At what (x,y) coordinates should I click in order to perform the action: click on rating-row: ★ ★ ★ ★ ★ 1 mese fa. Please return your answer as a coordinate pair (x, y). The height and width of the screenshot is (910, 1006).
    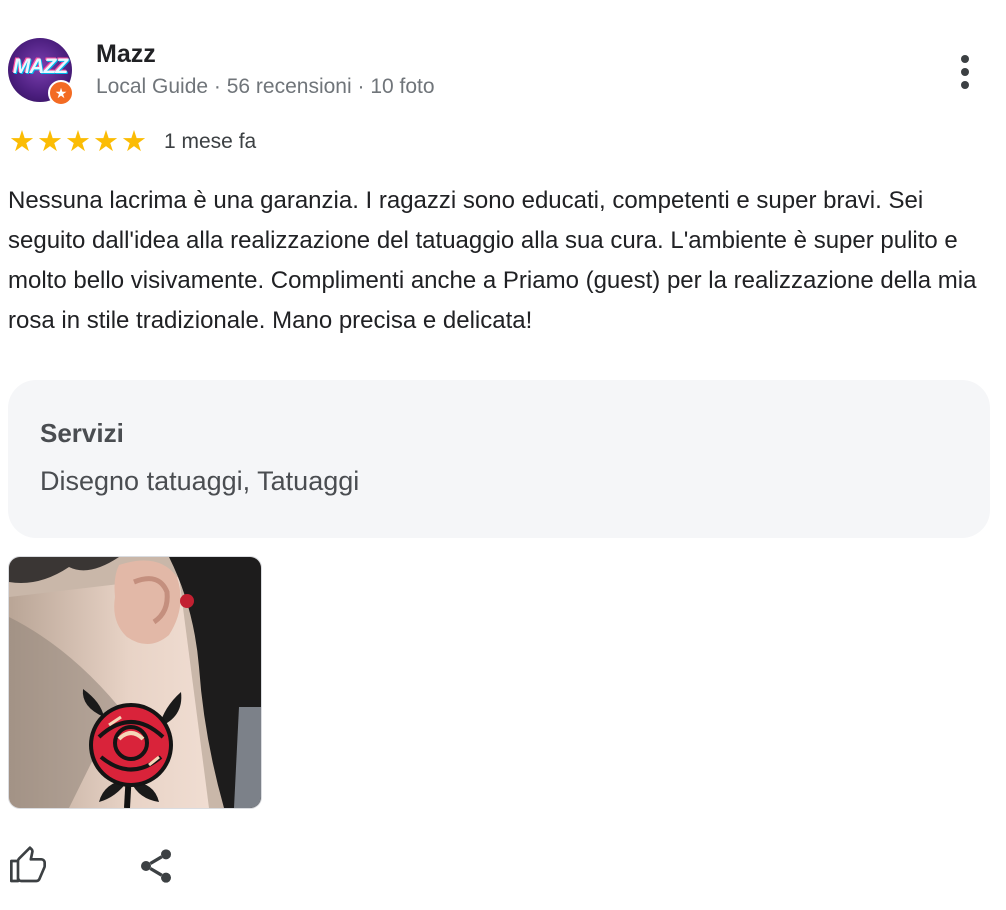
    Looking at the image, I should click on (132, 142).